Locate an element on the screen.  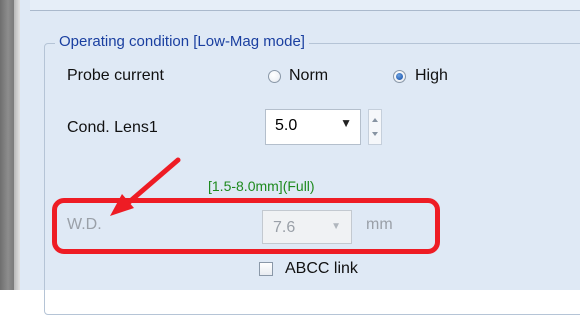
cond-lens-label: Cond. Lens1 is located at coordinates (112, 127).